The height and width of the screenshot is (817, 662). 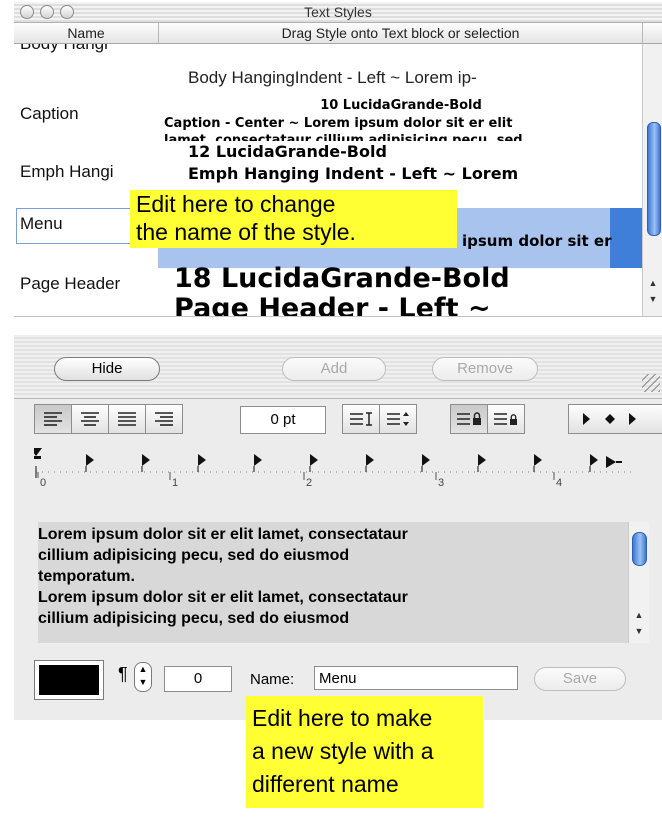 I want to click on style-name-emph-hanging: Emph Hangi, so click(x=67, y=172).